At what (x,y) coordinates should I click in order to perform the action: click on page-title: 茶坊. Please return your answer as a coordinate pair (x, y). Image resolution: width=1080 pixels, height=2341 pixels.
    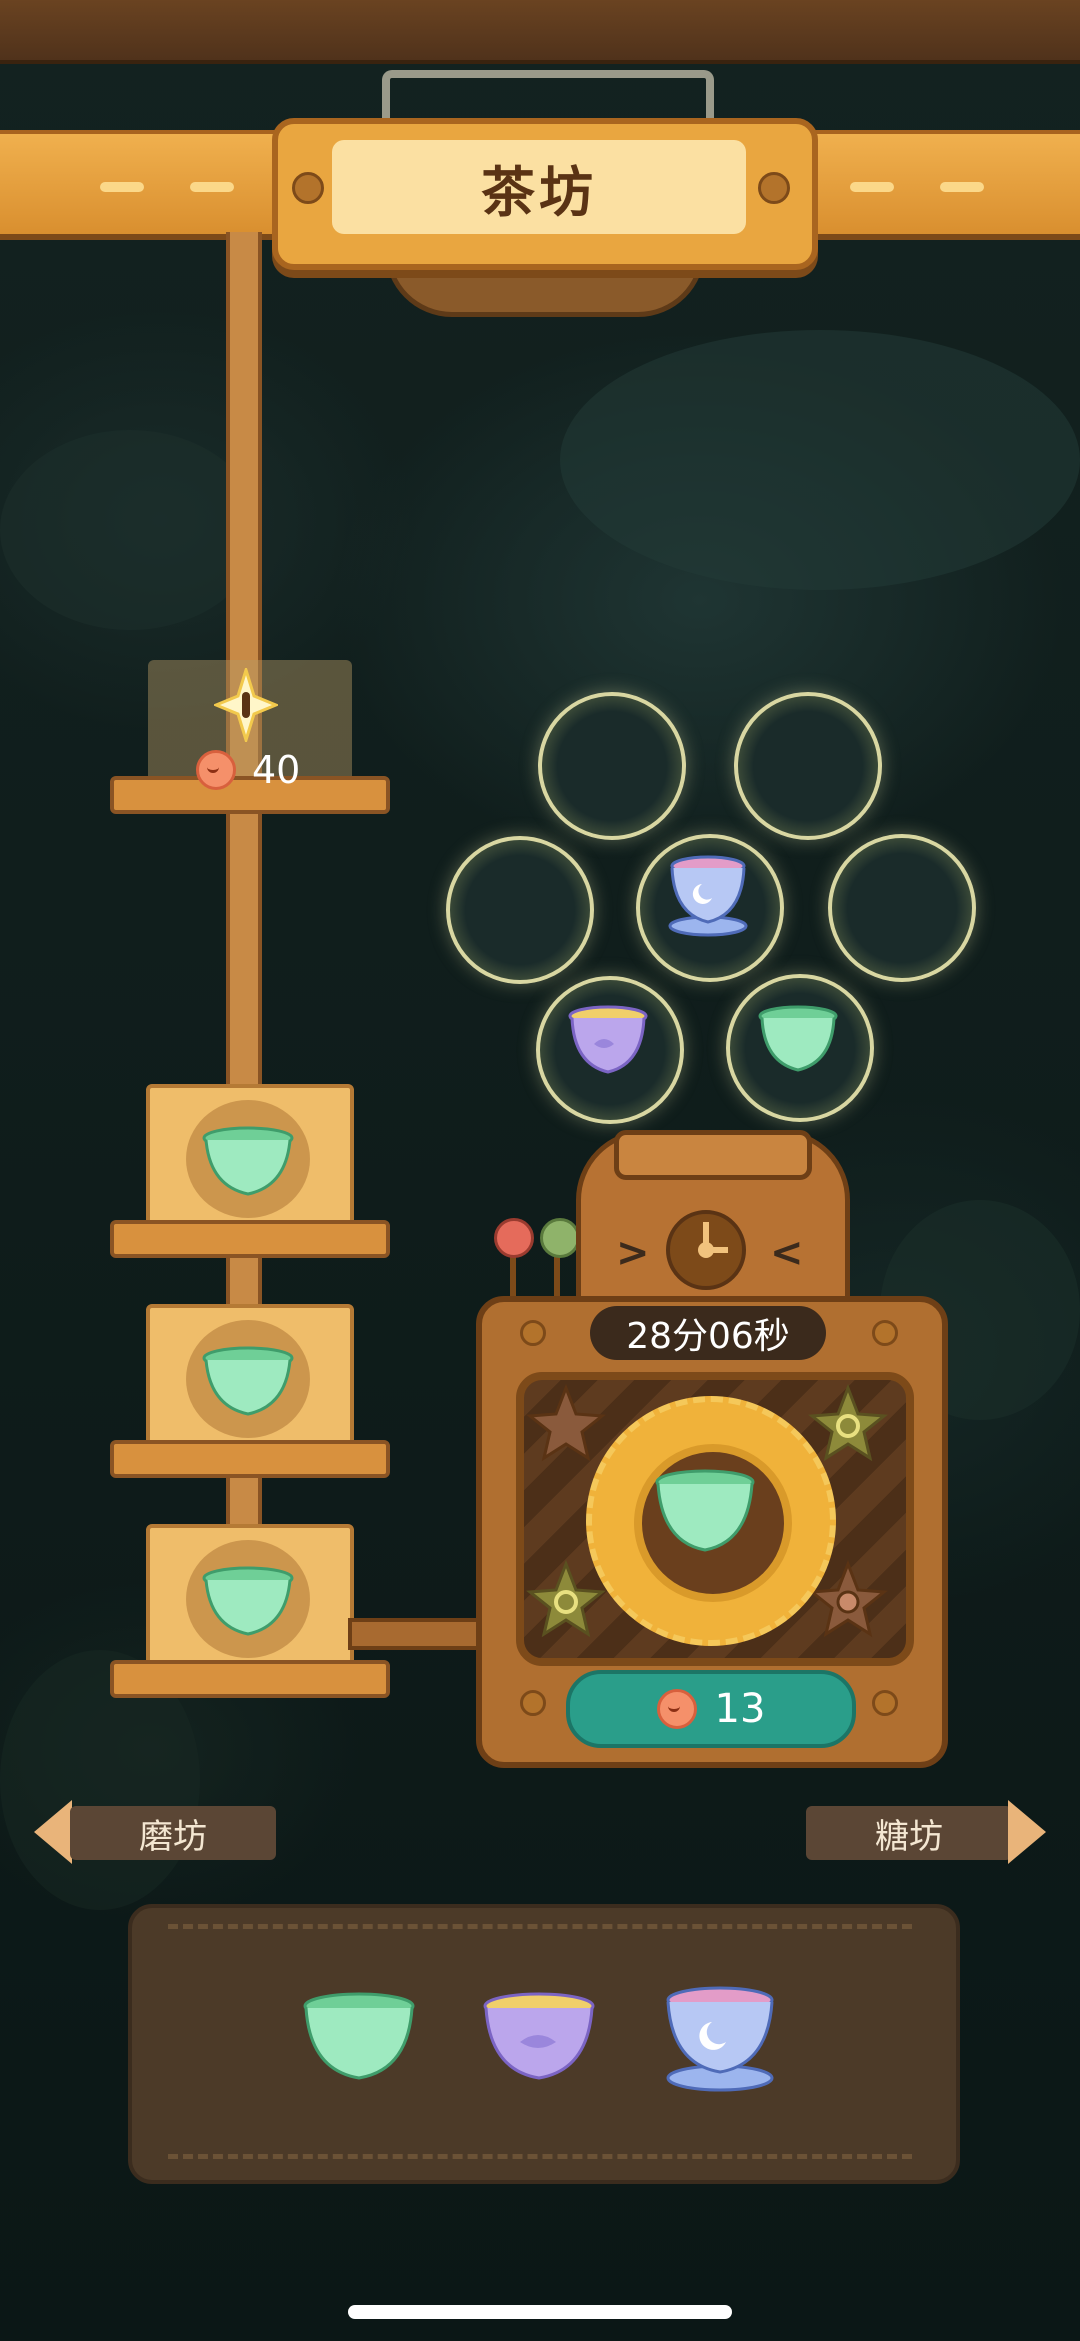
    Looking at the image, I should click on (539, 187).